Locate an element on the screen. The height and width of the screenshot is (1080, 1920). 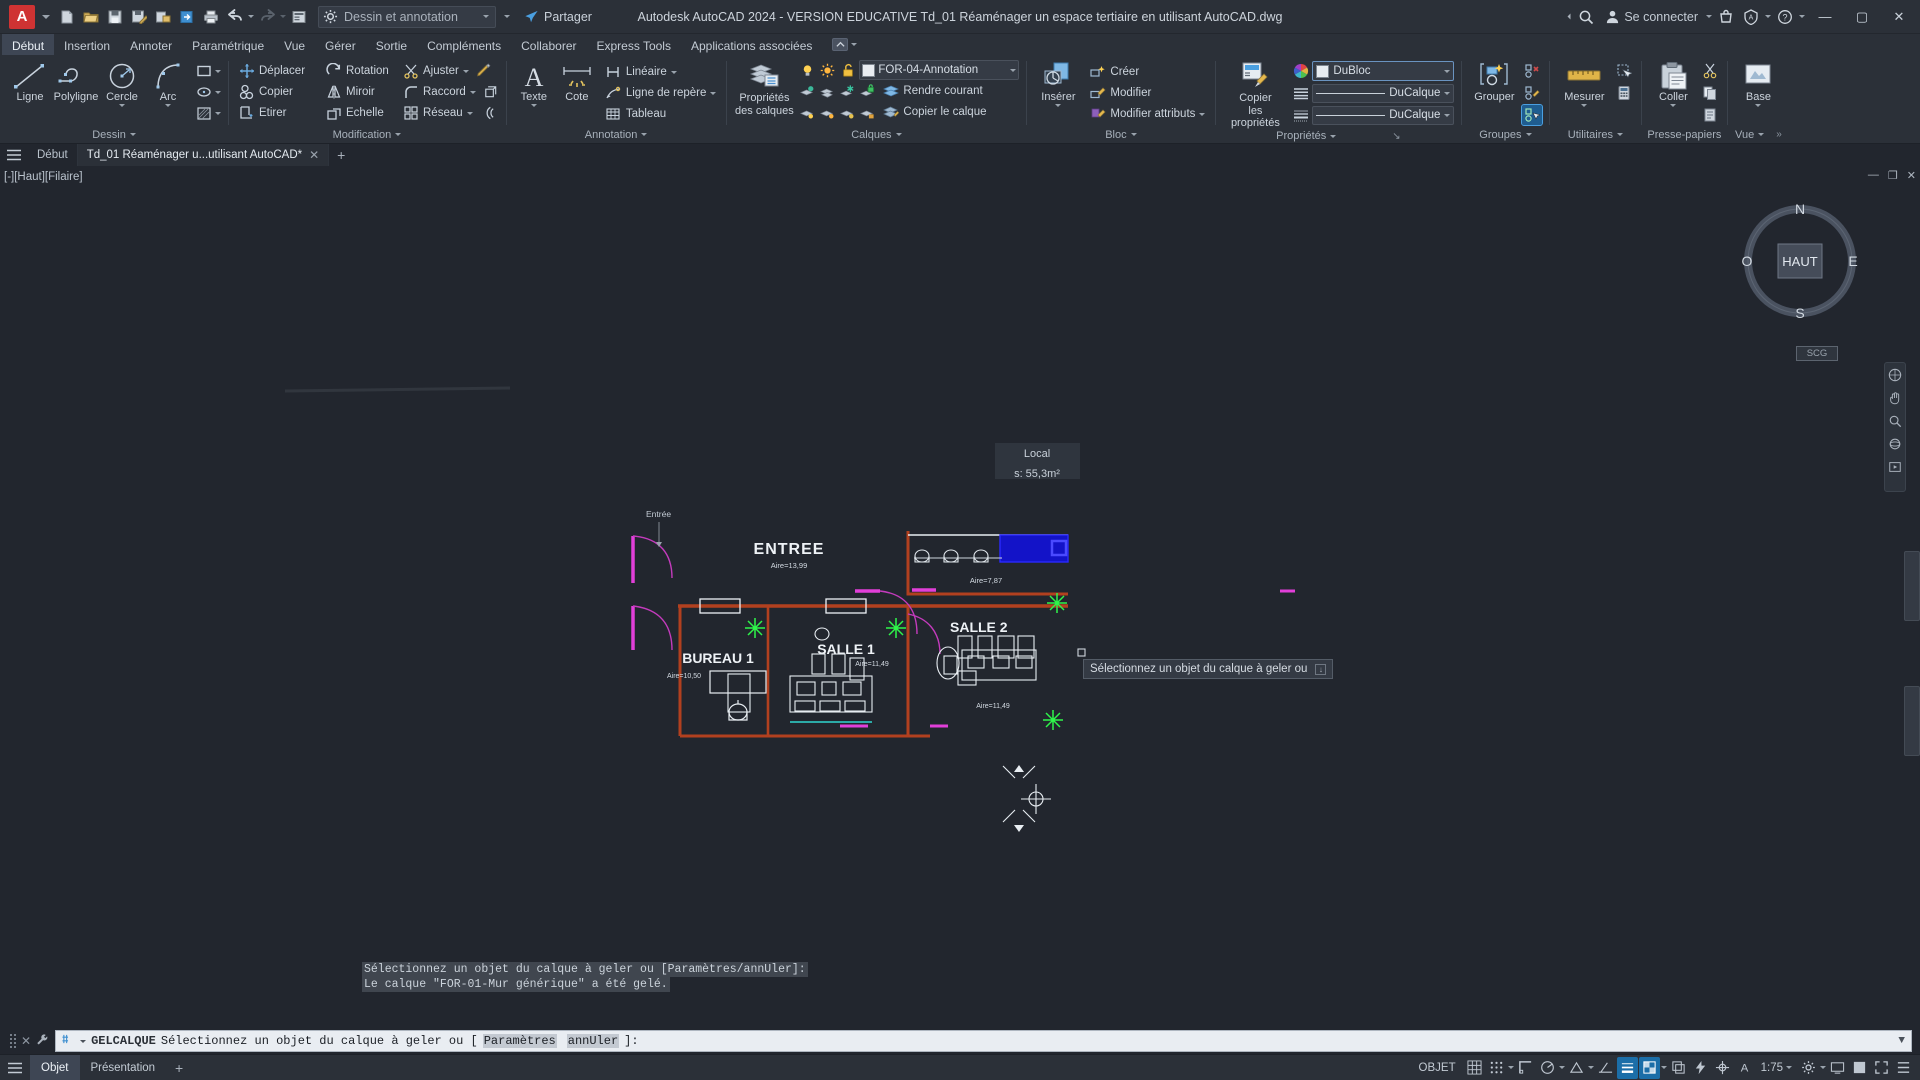
coller-chevron-down-icon is located at coordinates (1673, 105).